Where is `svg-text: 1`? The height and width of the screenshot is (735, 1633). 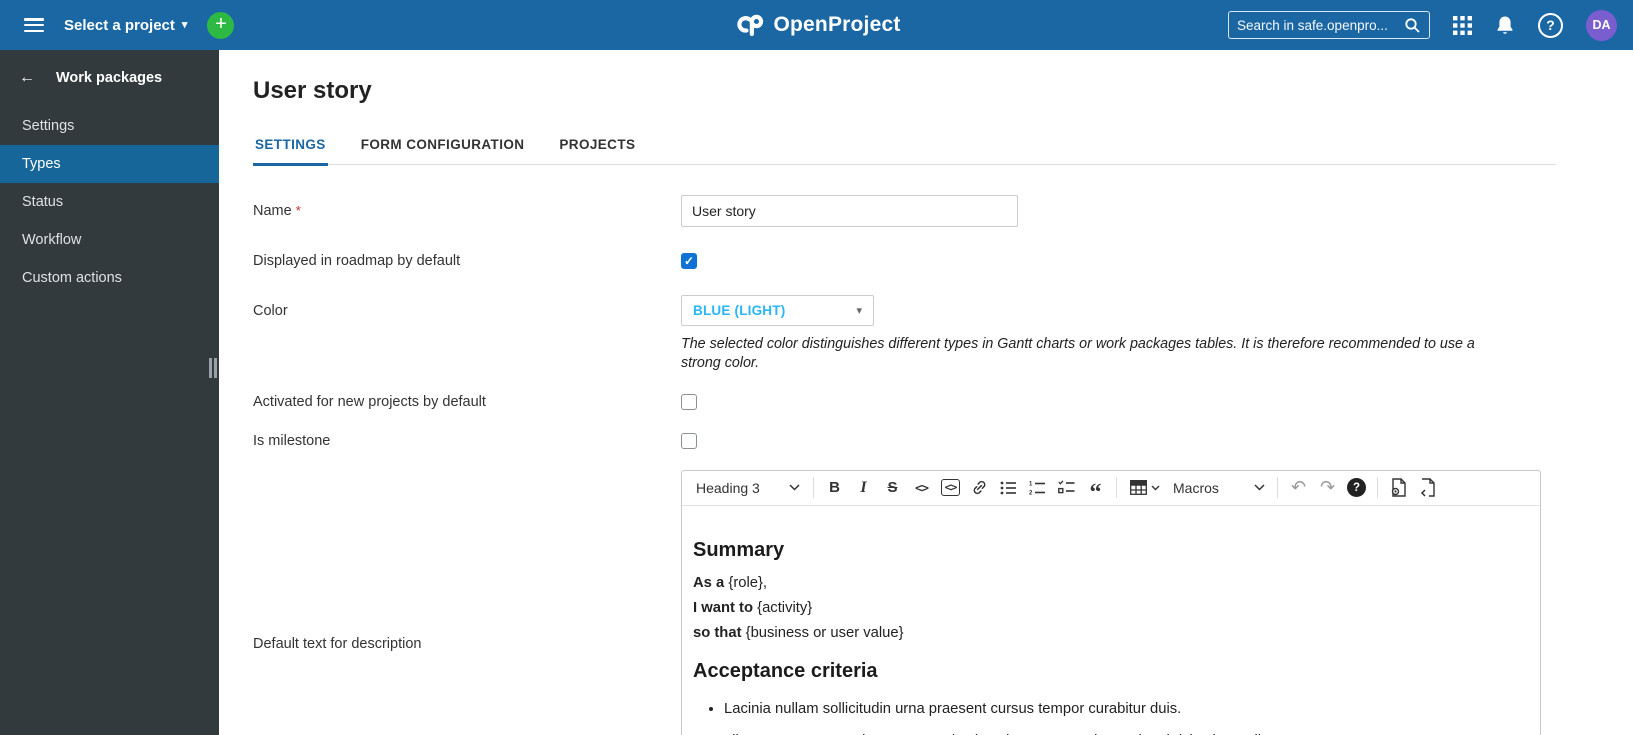
svg-text: 1 is located at coordinates (1031, 485).